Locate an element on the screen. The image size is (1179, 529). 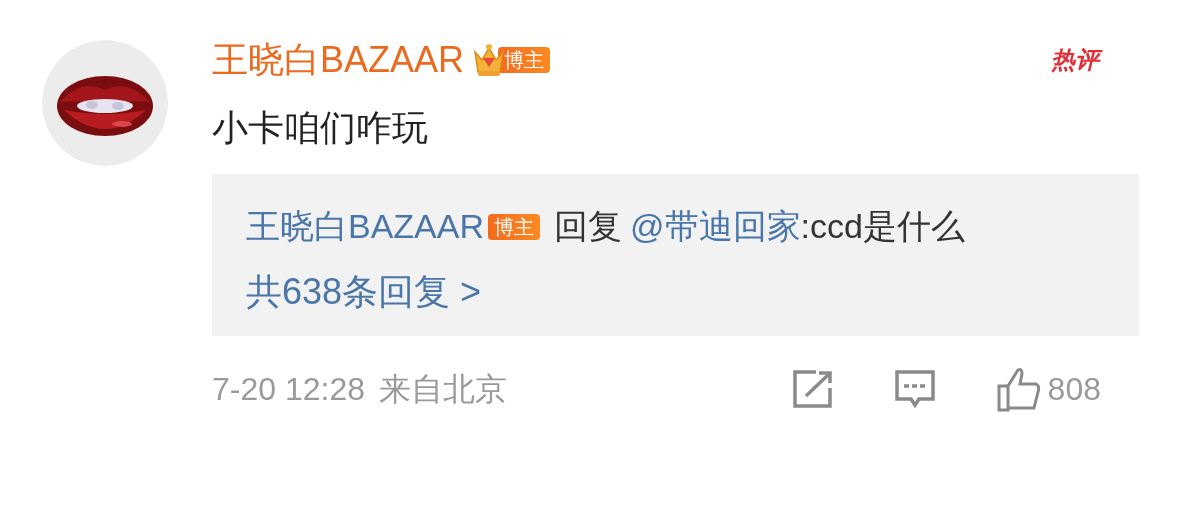
reply-author: 王晓白BAZAAR is located at coordinates (365, 226).